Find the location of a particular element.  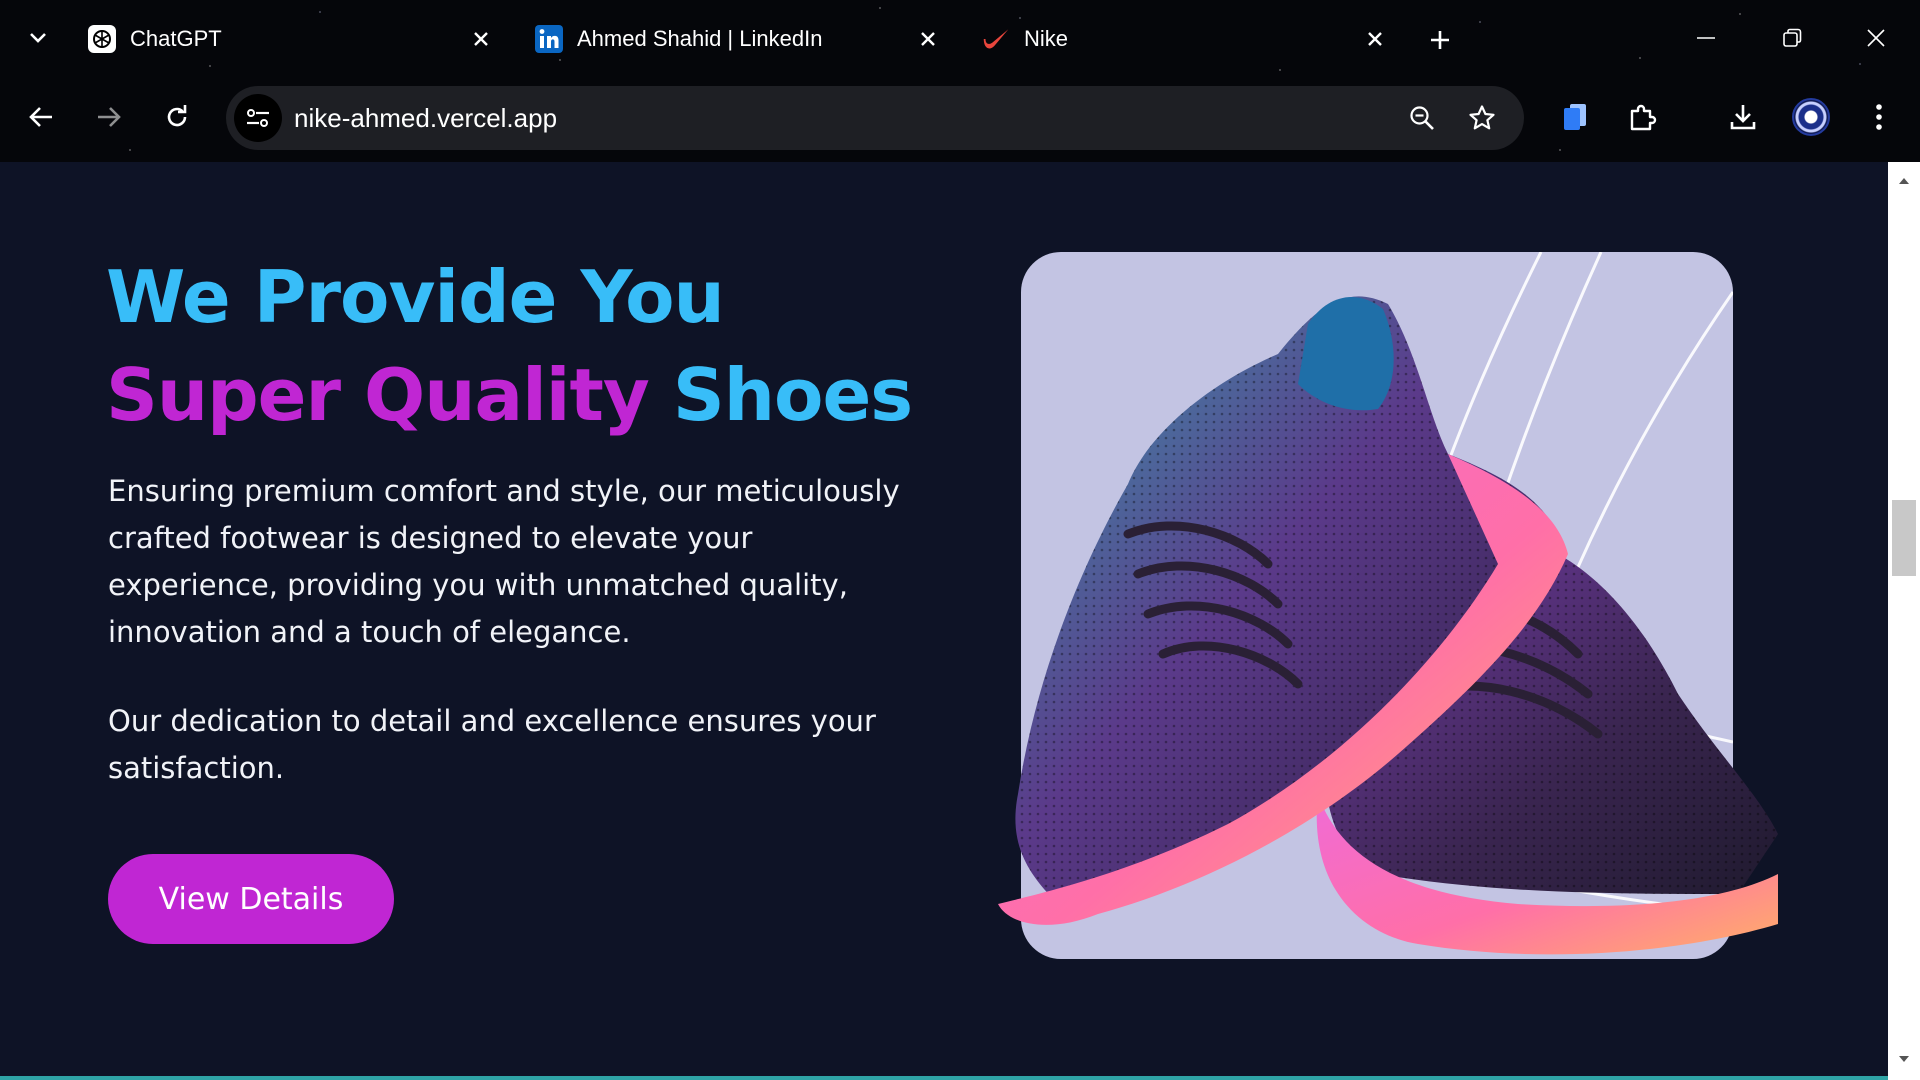

tab-nike: Nike is located at coordinates (1182, 39).